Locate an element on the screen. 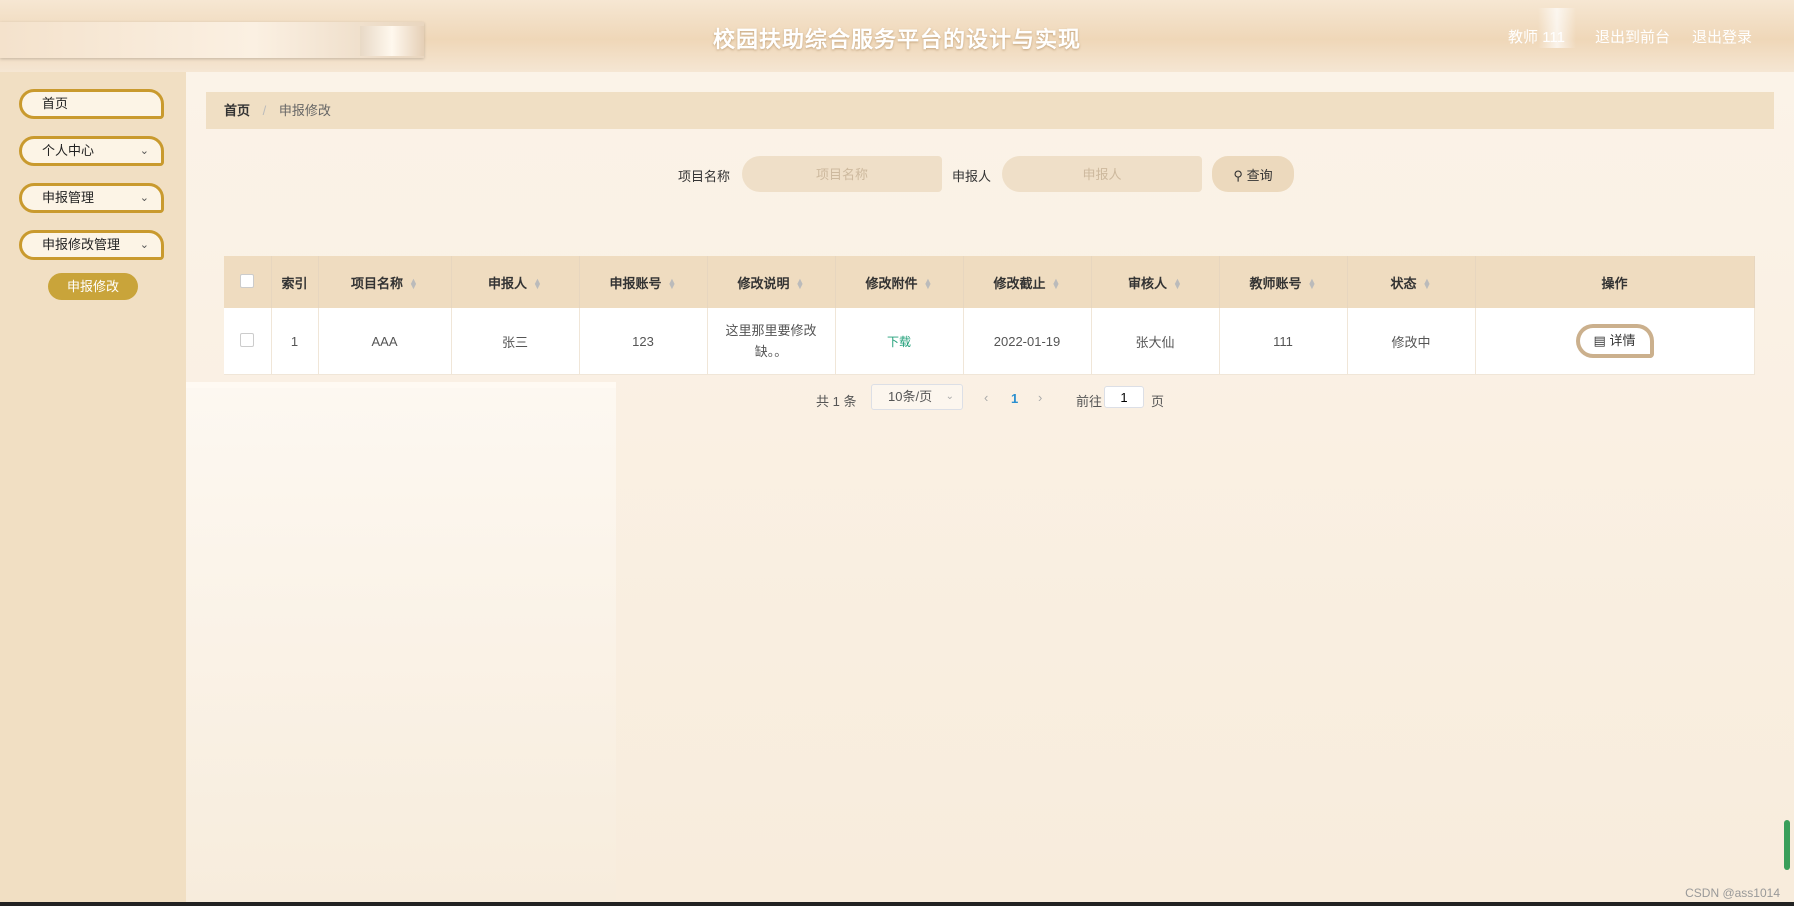  column-header-label: 修改附件 is located at coordinates (891, 283).